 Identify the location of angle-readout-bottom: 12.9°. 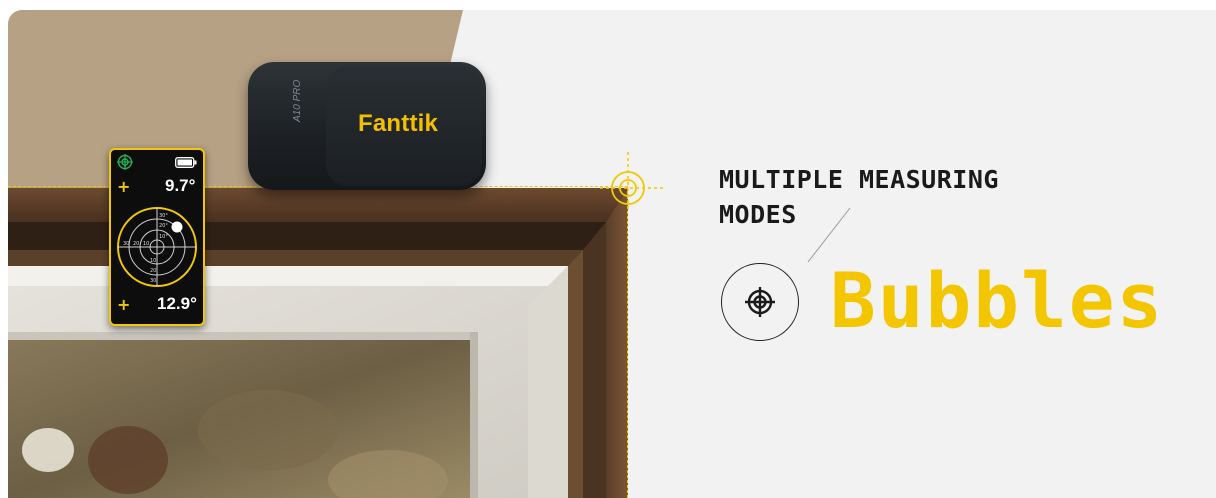
(177, 303).